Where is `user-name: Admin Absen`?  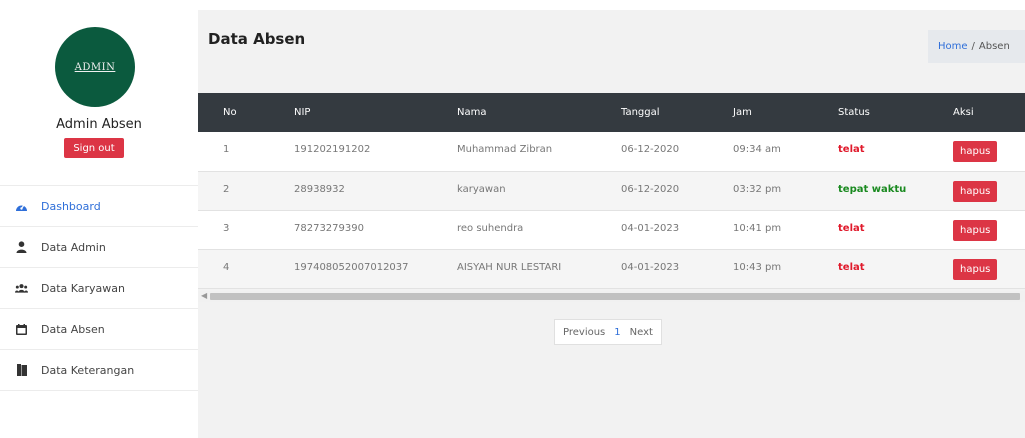 user-name: Admin Absen is located at coordinates (99, 124).